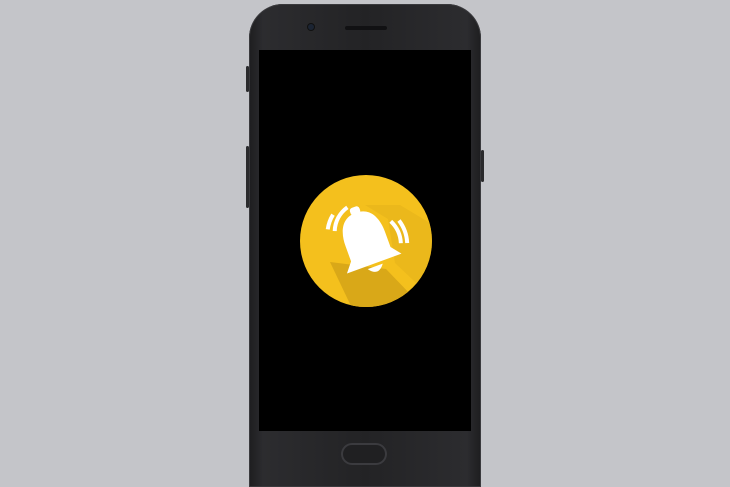 The height and width of the screenshot is (487, 730). I want to click on front-camera, so click(311, 27).